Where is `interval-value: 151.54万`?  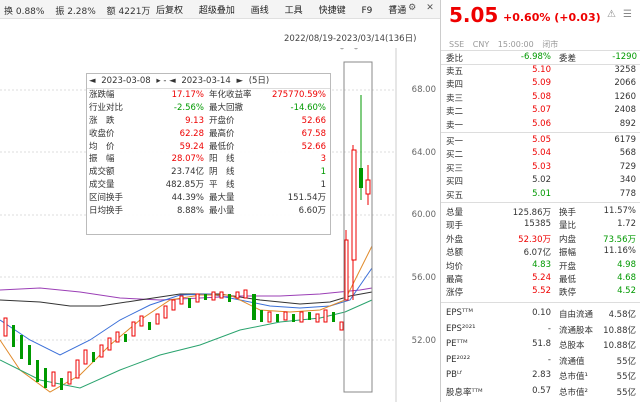 interval-value: 151.54万 is located at coordinates (306, 198).